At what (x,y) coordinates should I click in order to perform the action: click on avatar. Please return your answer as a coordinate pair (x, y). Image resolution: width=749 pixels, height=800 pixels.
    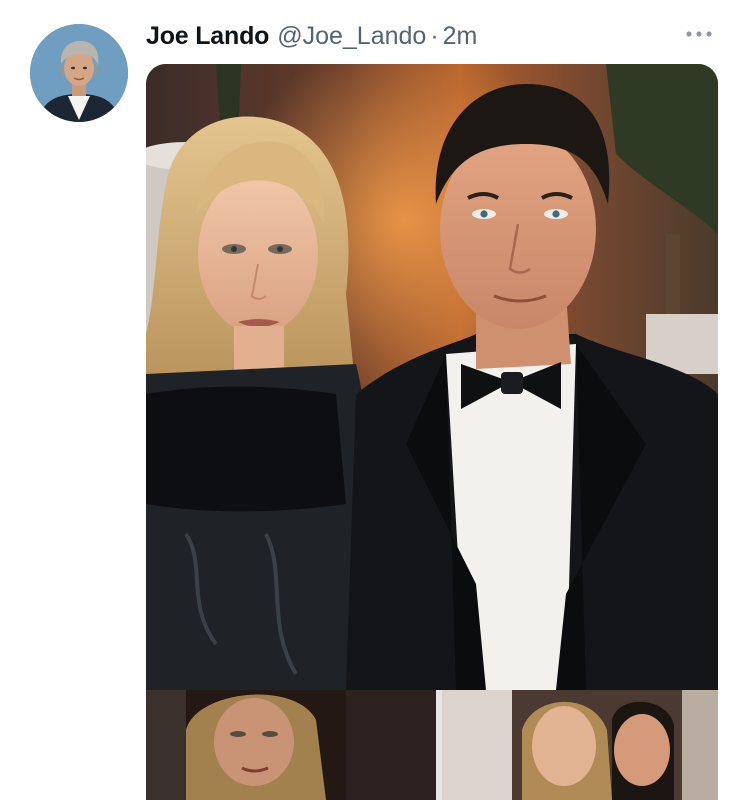
    Looking at the image, I should click on (79, 73).